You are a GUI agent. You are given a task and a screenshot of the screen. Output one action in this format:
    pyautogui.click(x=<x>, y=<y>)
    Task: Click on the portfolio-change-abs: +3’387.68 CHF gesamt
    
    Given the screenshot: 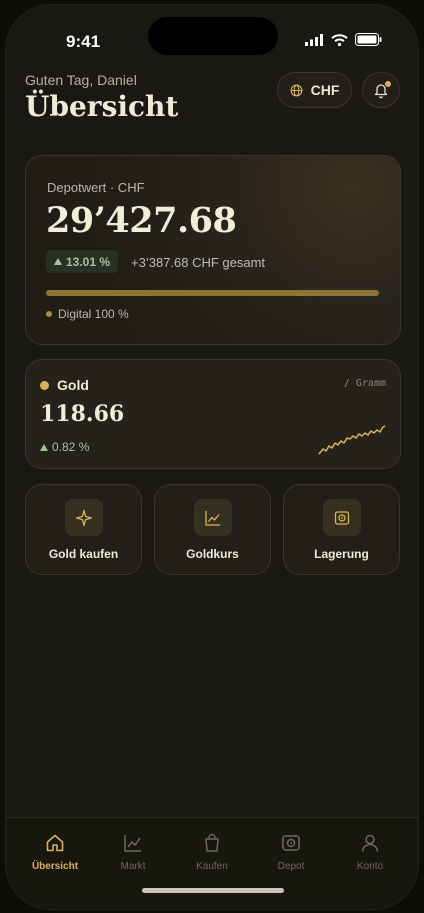 What is the action you would take?
    pyautogui.click(x=198, y=262)
    